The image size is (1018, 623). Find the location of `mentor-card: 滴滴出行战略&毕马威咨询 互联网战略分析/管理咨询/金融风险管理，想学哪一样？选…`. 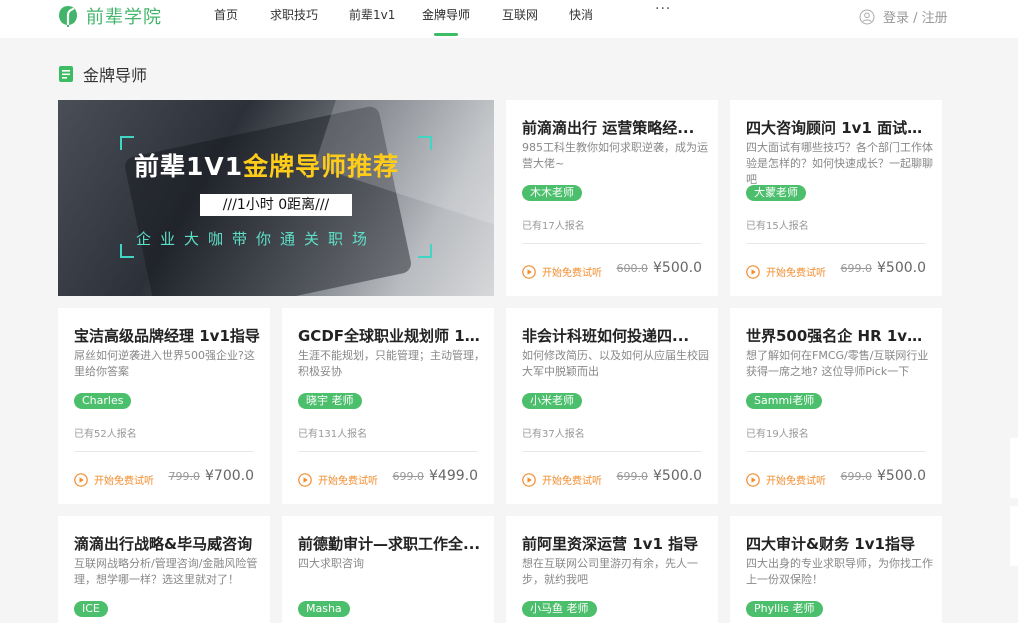

mentor-card: 滴滴出行战略&毕马威咨询 互联网战略分析/管理咨询/金融风险管理，想学哪一样？选… is located at coordinates (164, 569).